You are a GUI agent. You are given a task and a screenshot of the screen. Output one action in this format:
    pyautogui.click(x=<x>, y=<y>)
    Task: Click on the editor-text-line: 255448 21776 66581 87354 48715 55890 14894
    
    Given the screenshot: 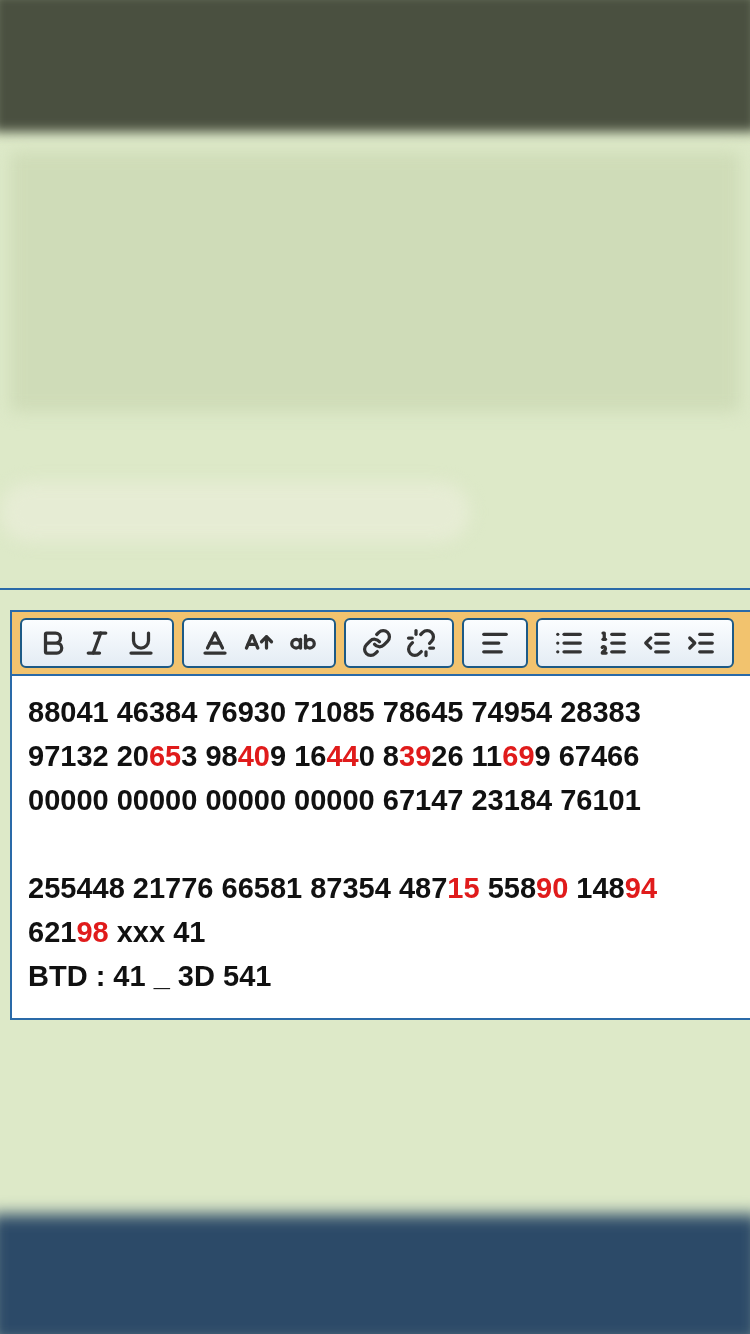 What is the action you would take?
    pyautogui.click(x=343, y=888)
    